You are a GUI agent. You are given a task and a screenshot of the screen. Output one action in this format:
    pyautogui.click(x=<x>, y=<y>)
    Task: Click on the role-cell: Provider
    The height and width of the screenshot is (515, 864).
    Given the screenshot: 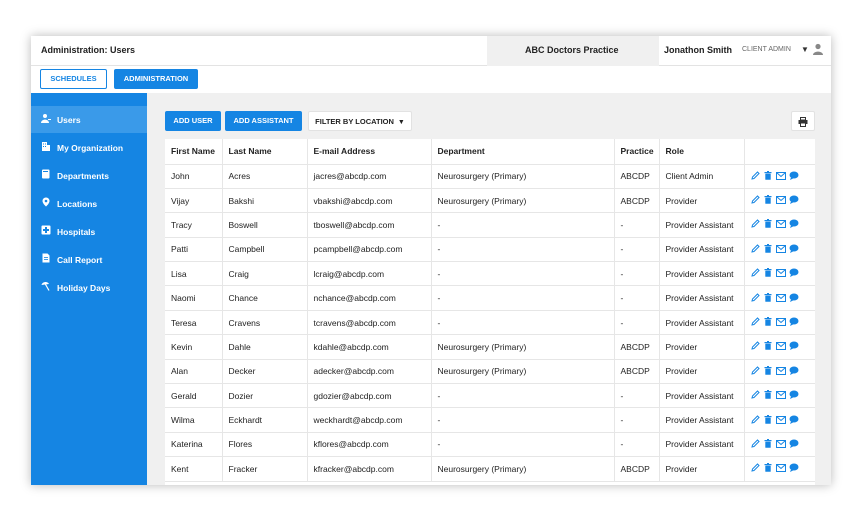 What is the action you would take?
    pyautogui.click(x=702, y=372)
    